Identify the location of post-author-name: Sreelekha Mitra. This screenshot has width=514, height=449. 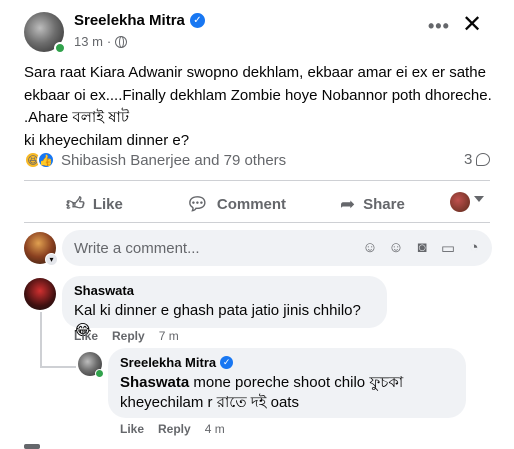
(129, 20).